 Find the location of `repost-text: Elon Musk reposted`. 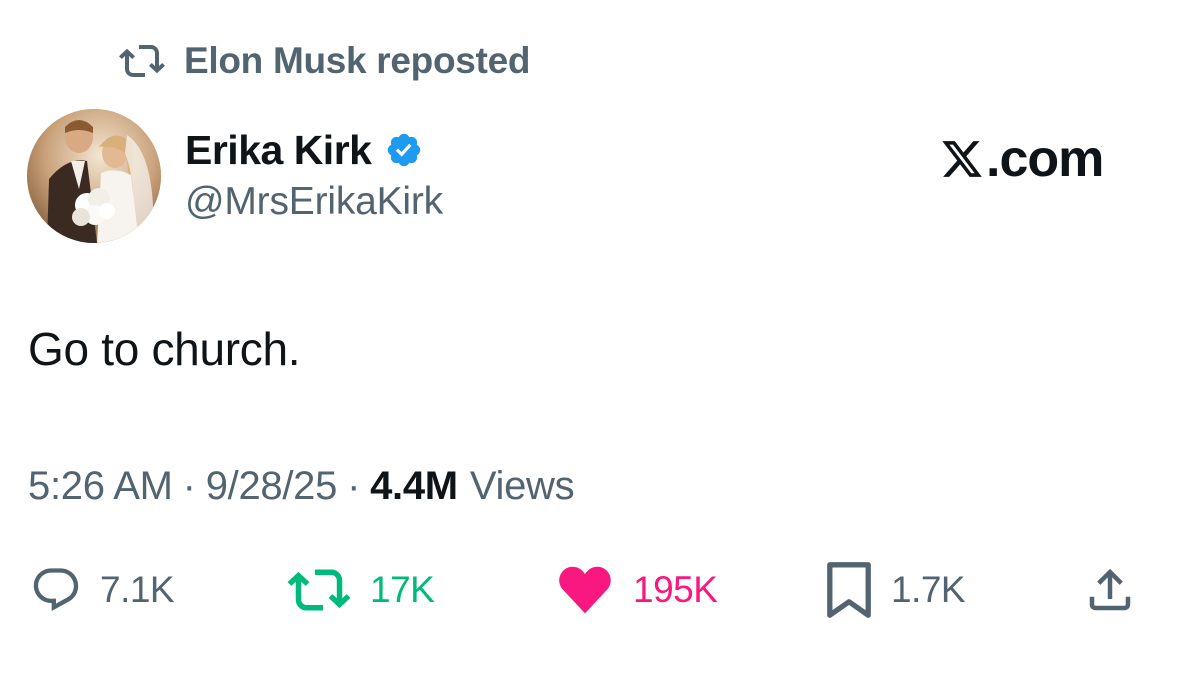

repost-text: Elon Musk reposted is located at coordinates (357, 60).